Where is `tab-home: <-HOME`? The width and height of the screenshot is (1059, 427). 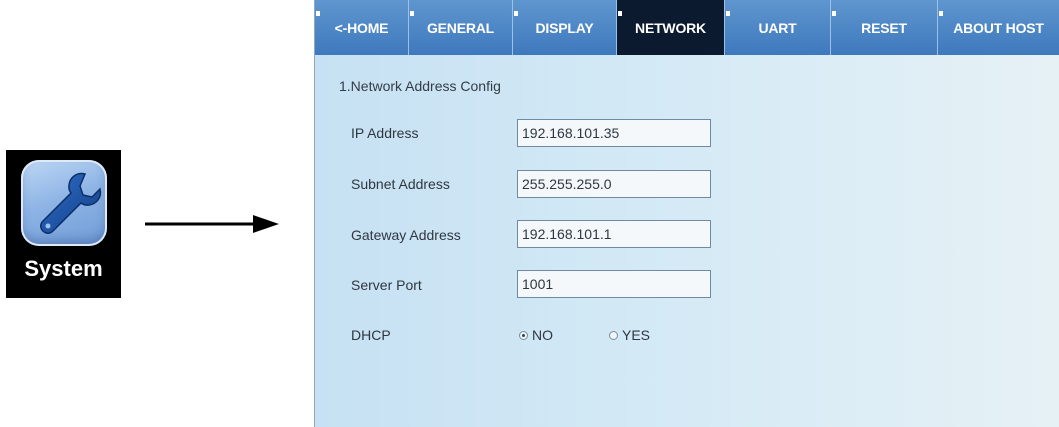 tab-home: <-HOME is located at coordinates (362, 27).